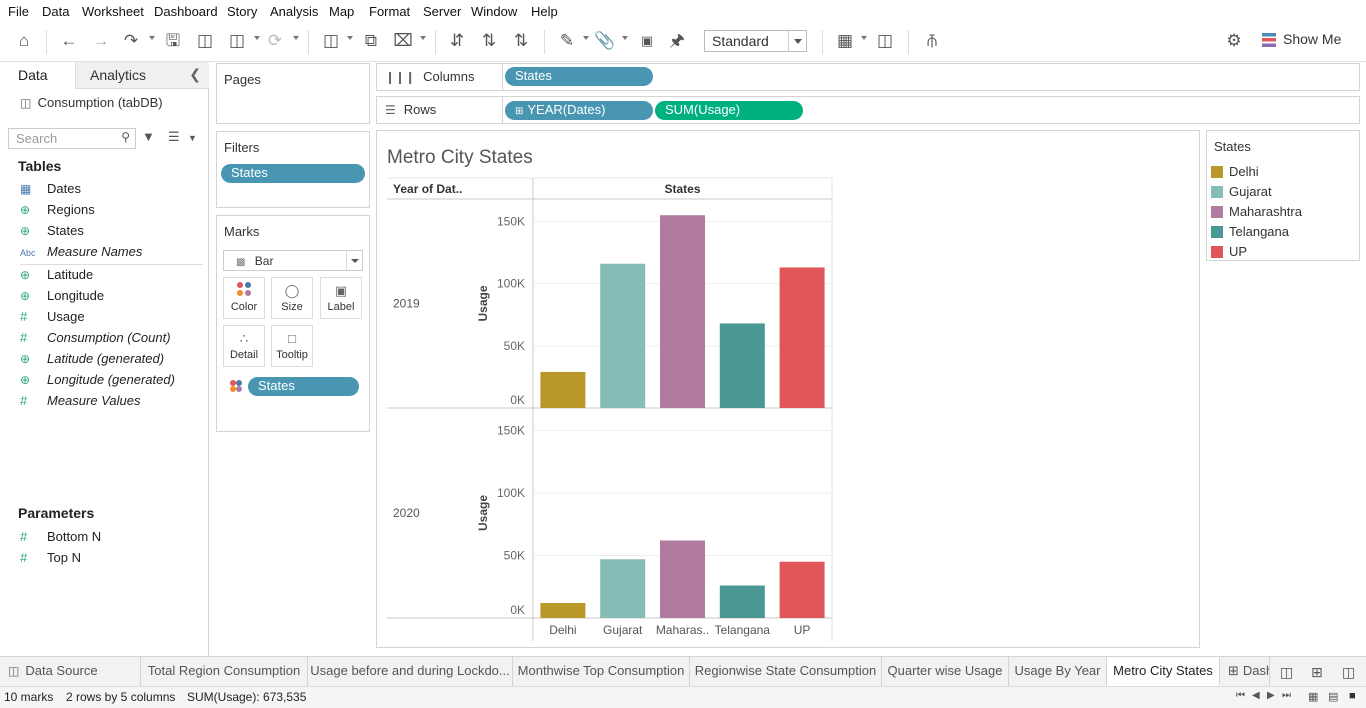 The image size is (1366, 708). I want to click on search-input: Search ⚲, so click(72, 138).